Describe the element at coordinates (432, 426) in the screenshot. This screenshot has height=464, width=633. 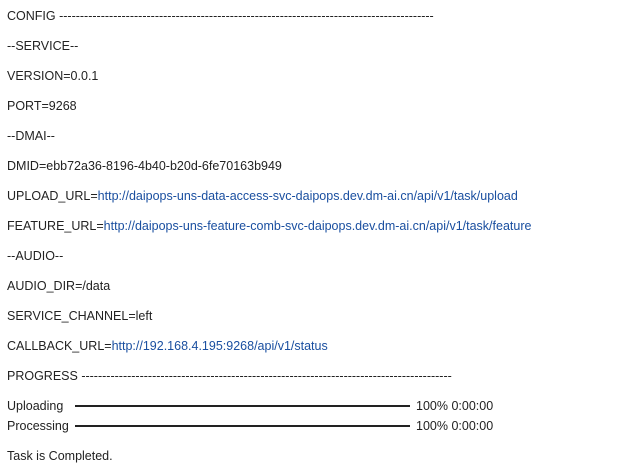
I see `processing-percent: 100%` at that location.